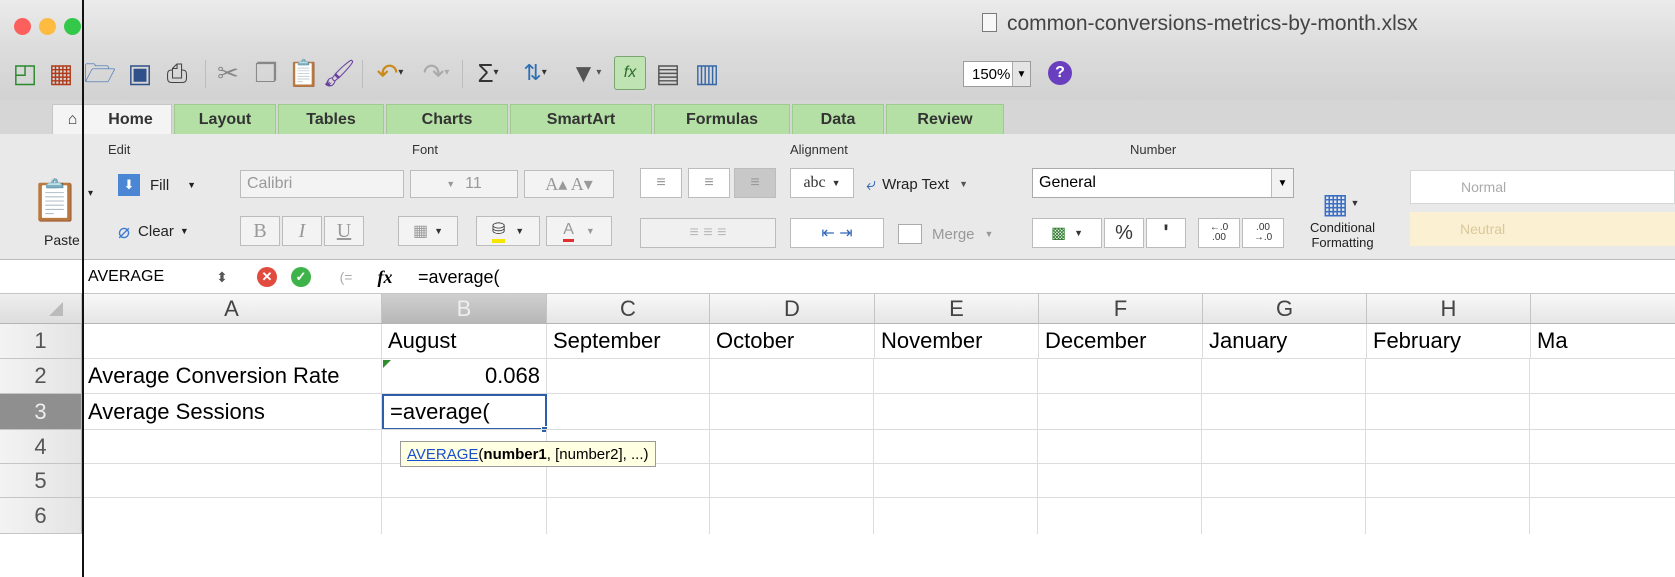  Describe the element at coordinates (668, 73) in the screenshot. I see `gallery-icon: ▤` at that location.